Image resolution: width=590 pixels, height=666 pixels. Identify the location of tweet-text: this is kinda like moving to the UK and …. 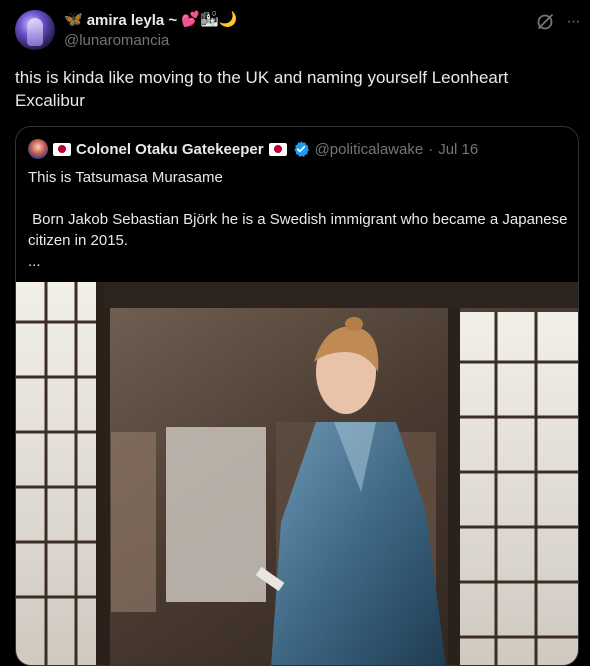
(262, 89).